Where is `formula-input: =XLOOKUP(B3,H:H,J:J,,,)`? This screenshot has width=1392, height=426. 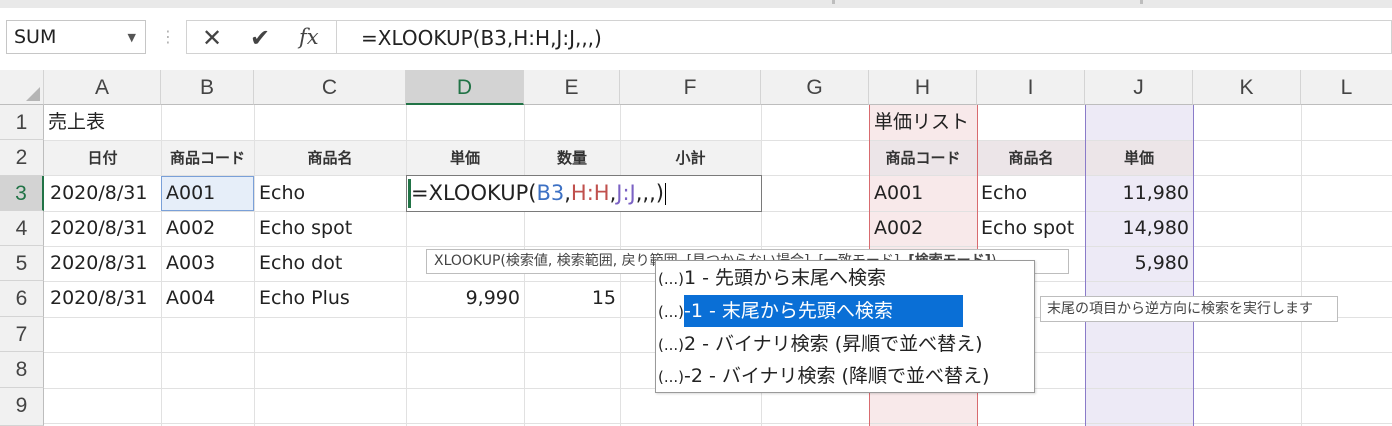
formula-input: =XLOOKUP(B3,H:H,J:J,,,) is located at coordinates (864, 37).